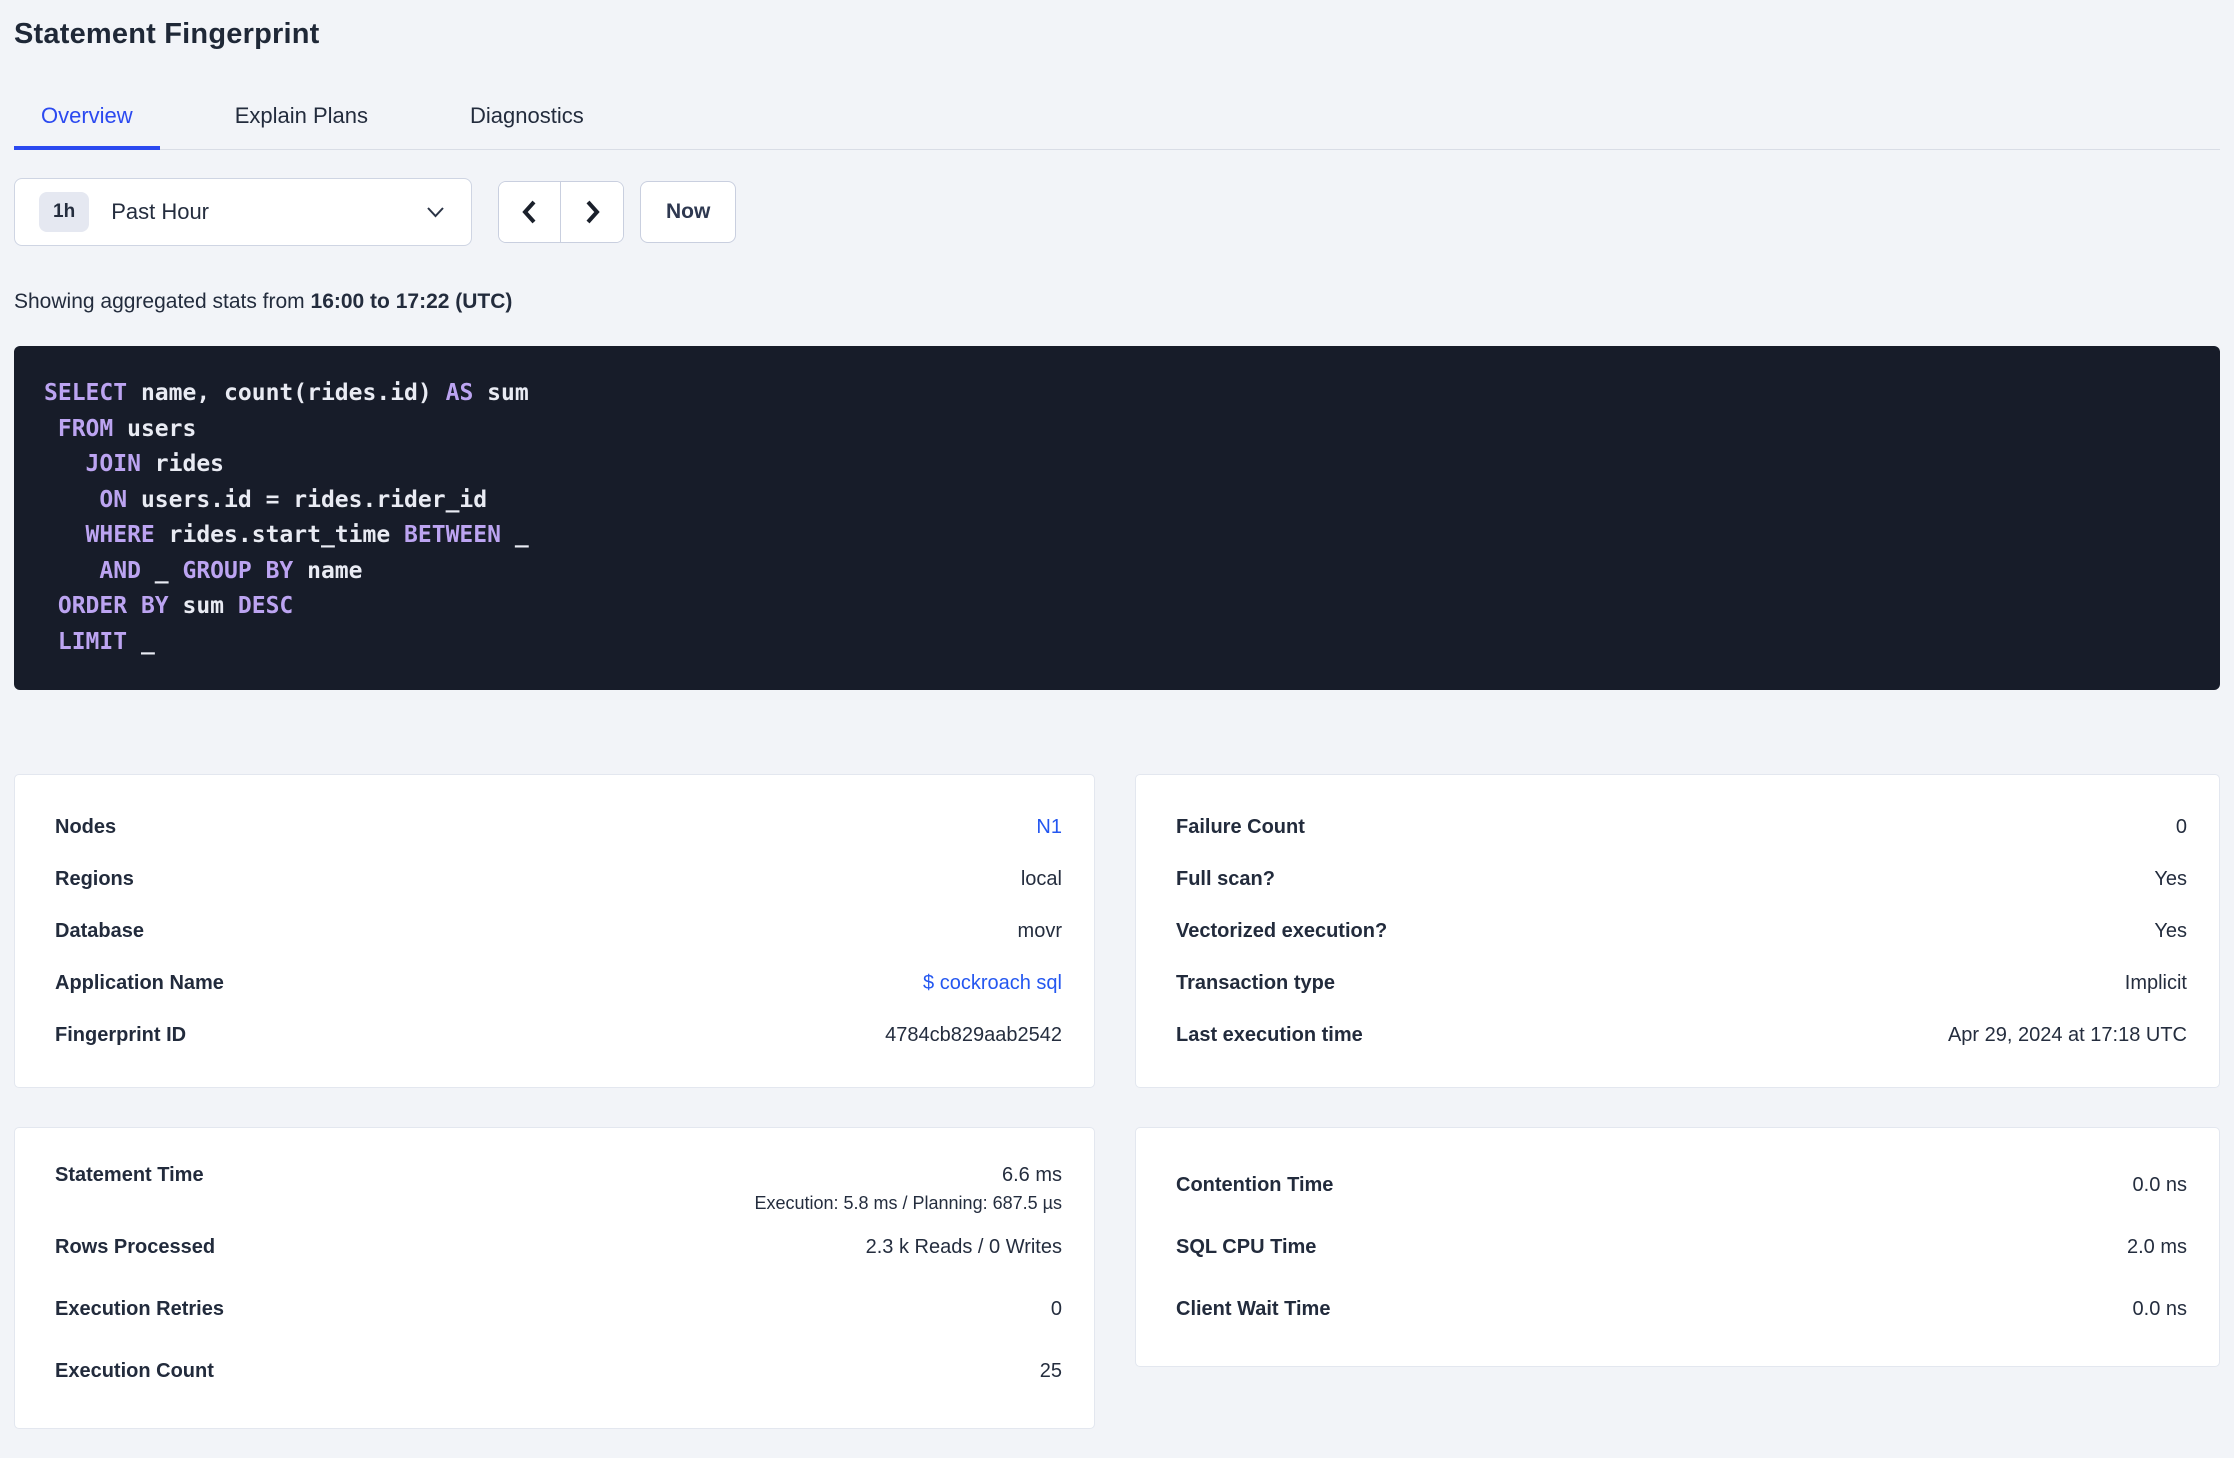 Image resolution: width=2234 pixels, height=1458 pixels. I want to click on sql-keyword: AND, so click(120, 570).